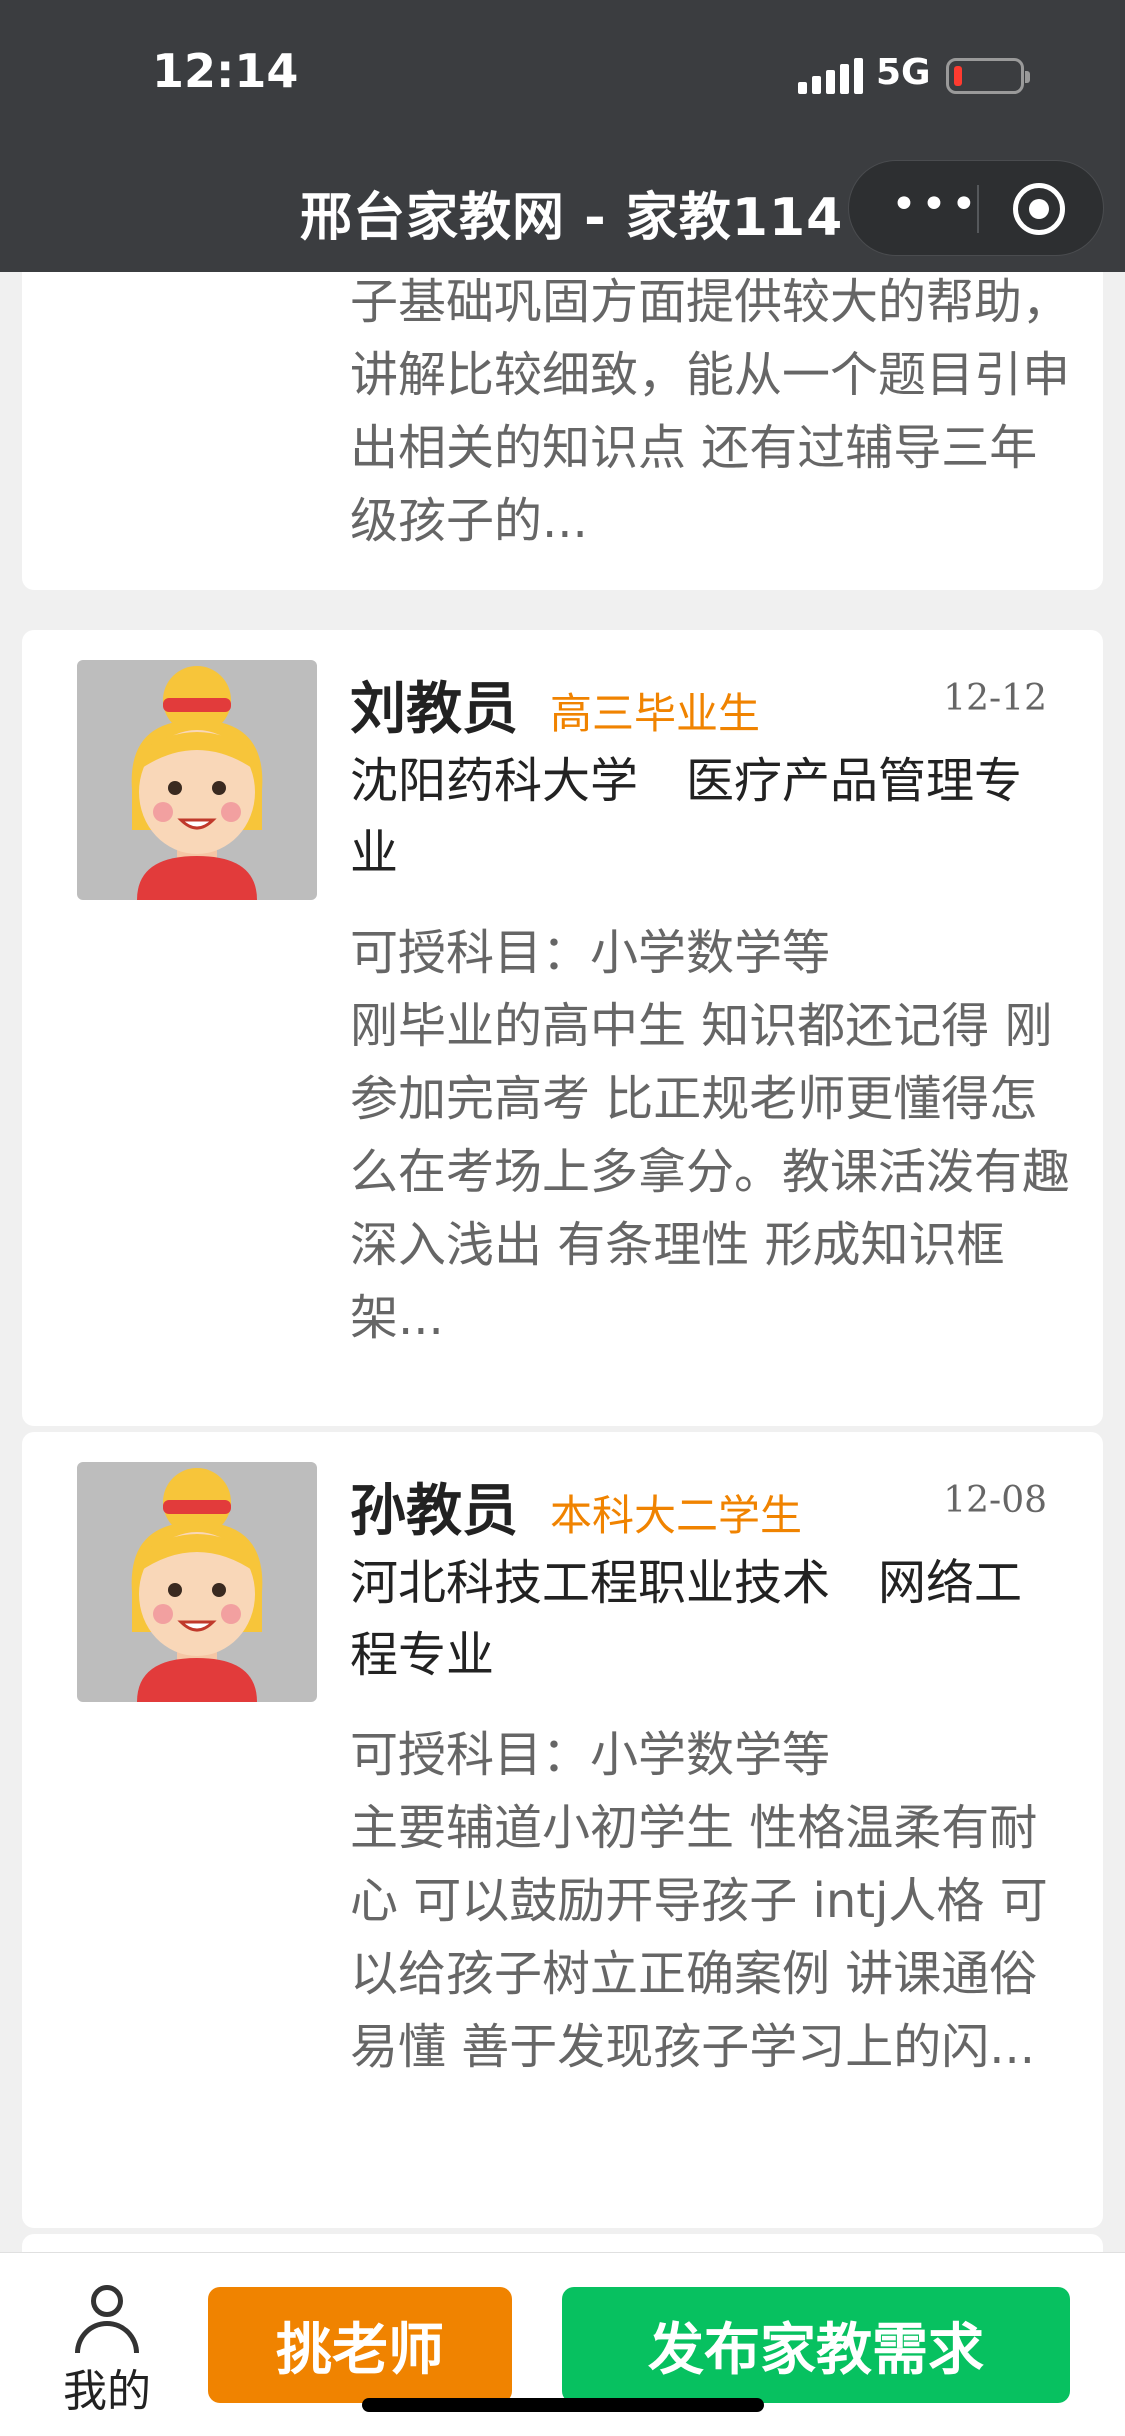  Describe the element at coordinates (562, 2243) in the screenshot. I see `teacher-card` at that location.